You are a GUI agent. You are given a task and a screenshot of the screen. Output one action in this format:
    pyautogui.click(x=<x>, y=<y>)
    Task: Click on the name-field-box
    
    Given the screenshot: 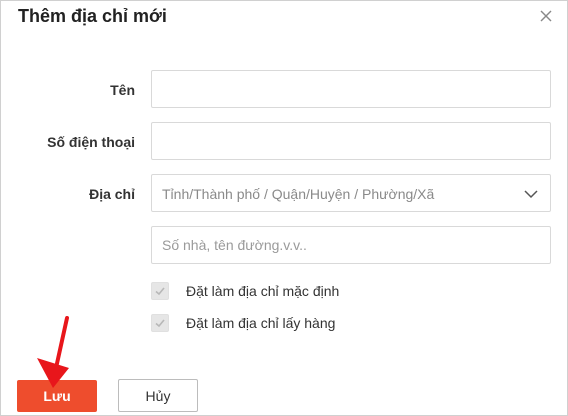 What is the action you would take?
    pyautogui.click(x=351, y=89)
    